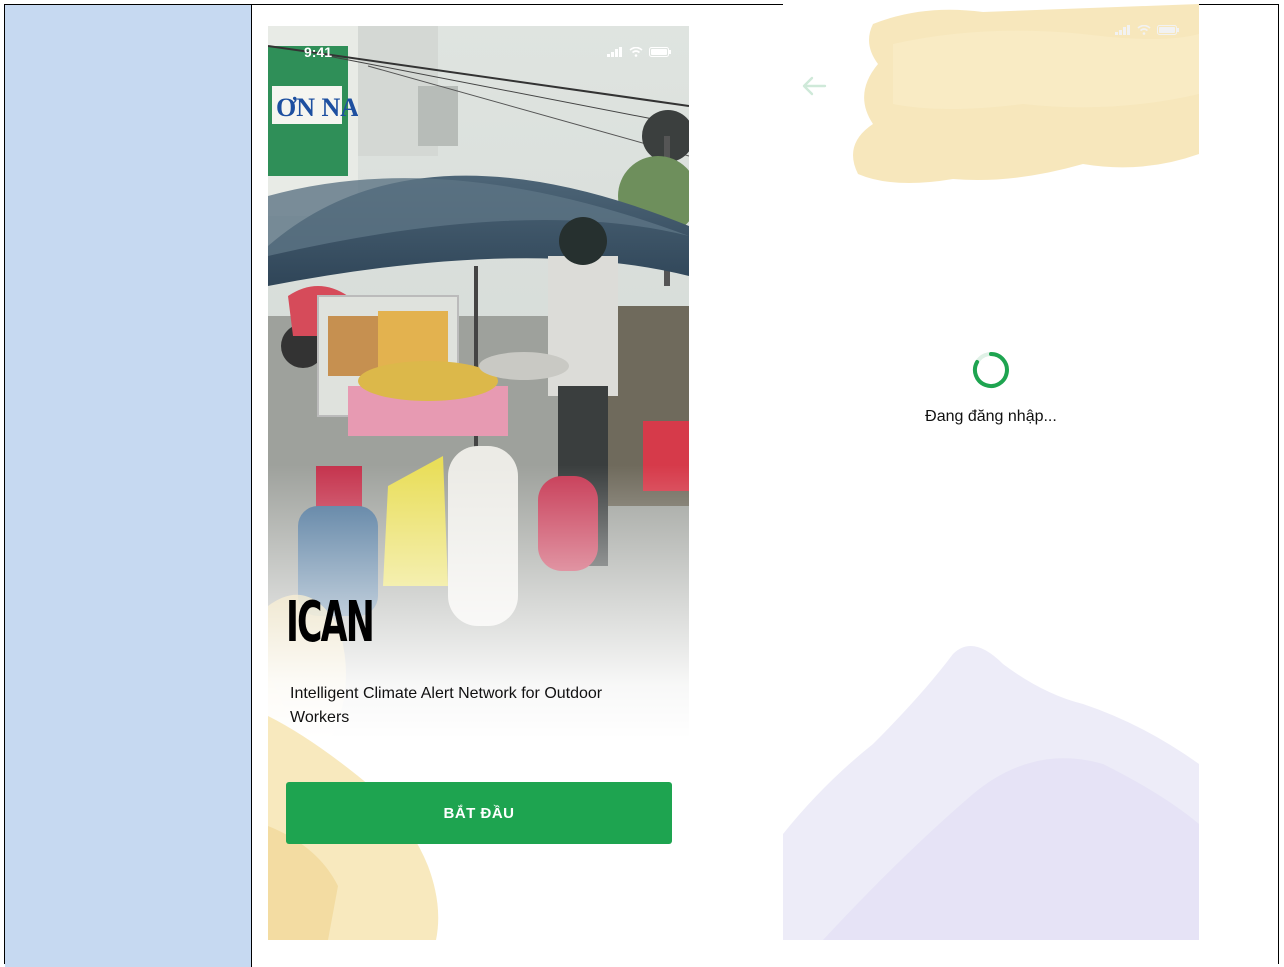  What do you see at coordinates (814, 86) in the screenshot?
I see `arrow-left-icon` at bounding box center [814, 86].